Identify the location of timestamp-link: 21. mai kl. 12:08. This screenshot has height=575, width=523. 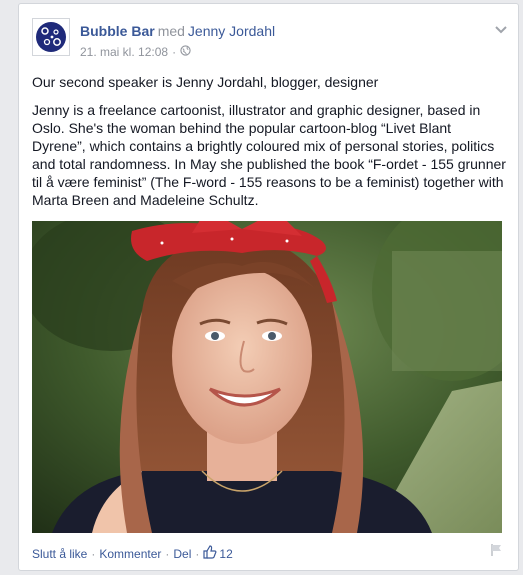
(124, 52).